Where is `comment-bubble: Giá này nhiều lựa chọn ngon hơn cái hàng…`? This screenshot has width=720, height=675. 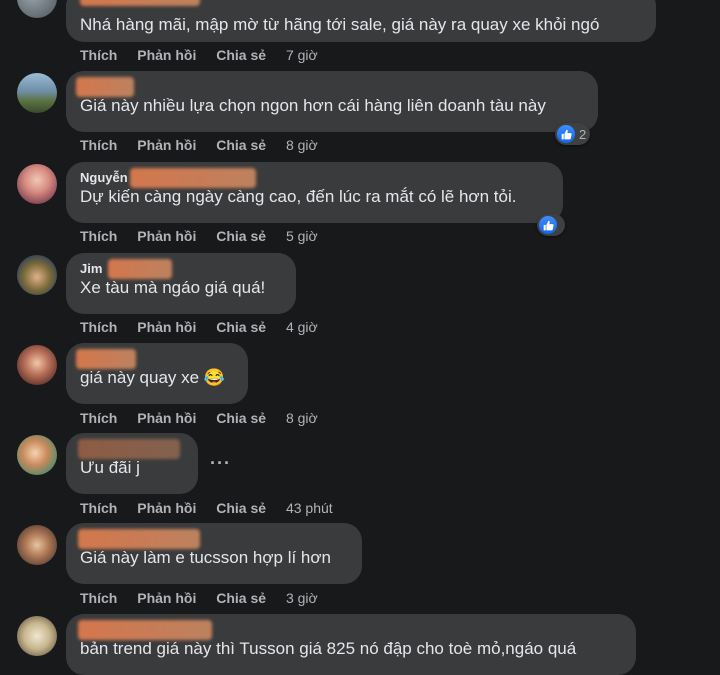
comment-bubble: Giá này nhiều lựa chọn ngon hơn cái hàng… is located at coordinates (332, 101).